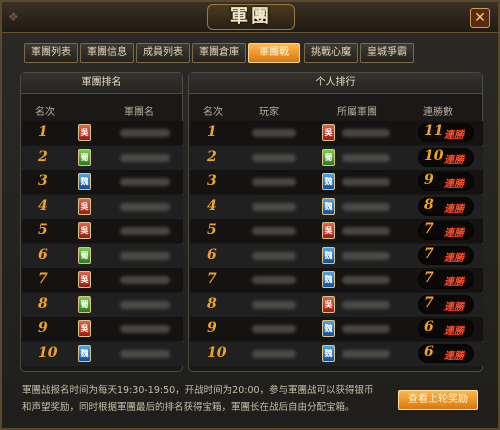 The width and height of the screenshot is (500, 430). Describe the element at coordinates (429, 351) in the screenshot. I see `streak-count: 6` at that location.